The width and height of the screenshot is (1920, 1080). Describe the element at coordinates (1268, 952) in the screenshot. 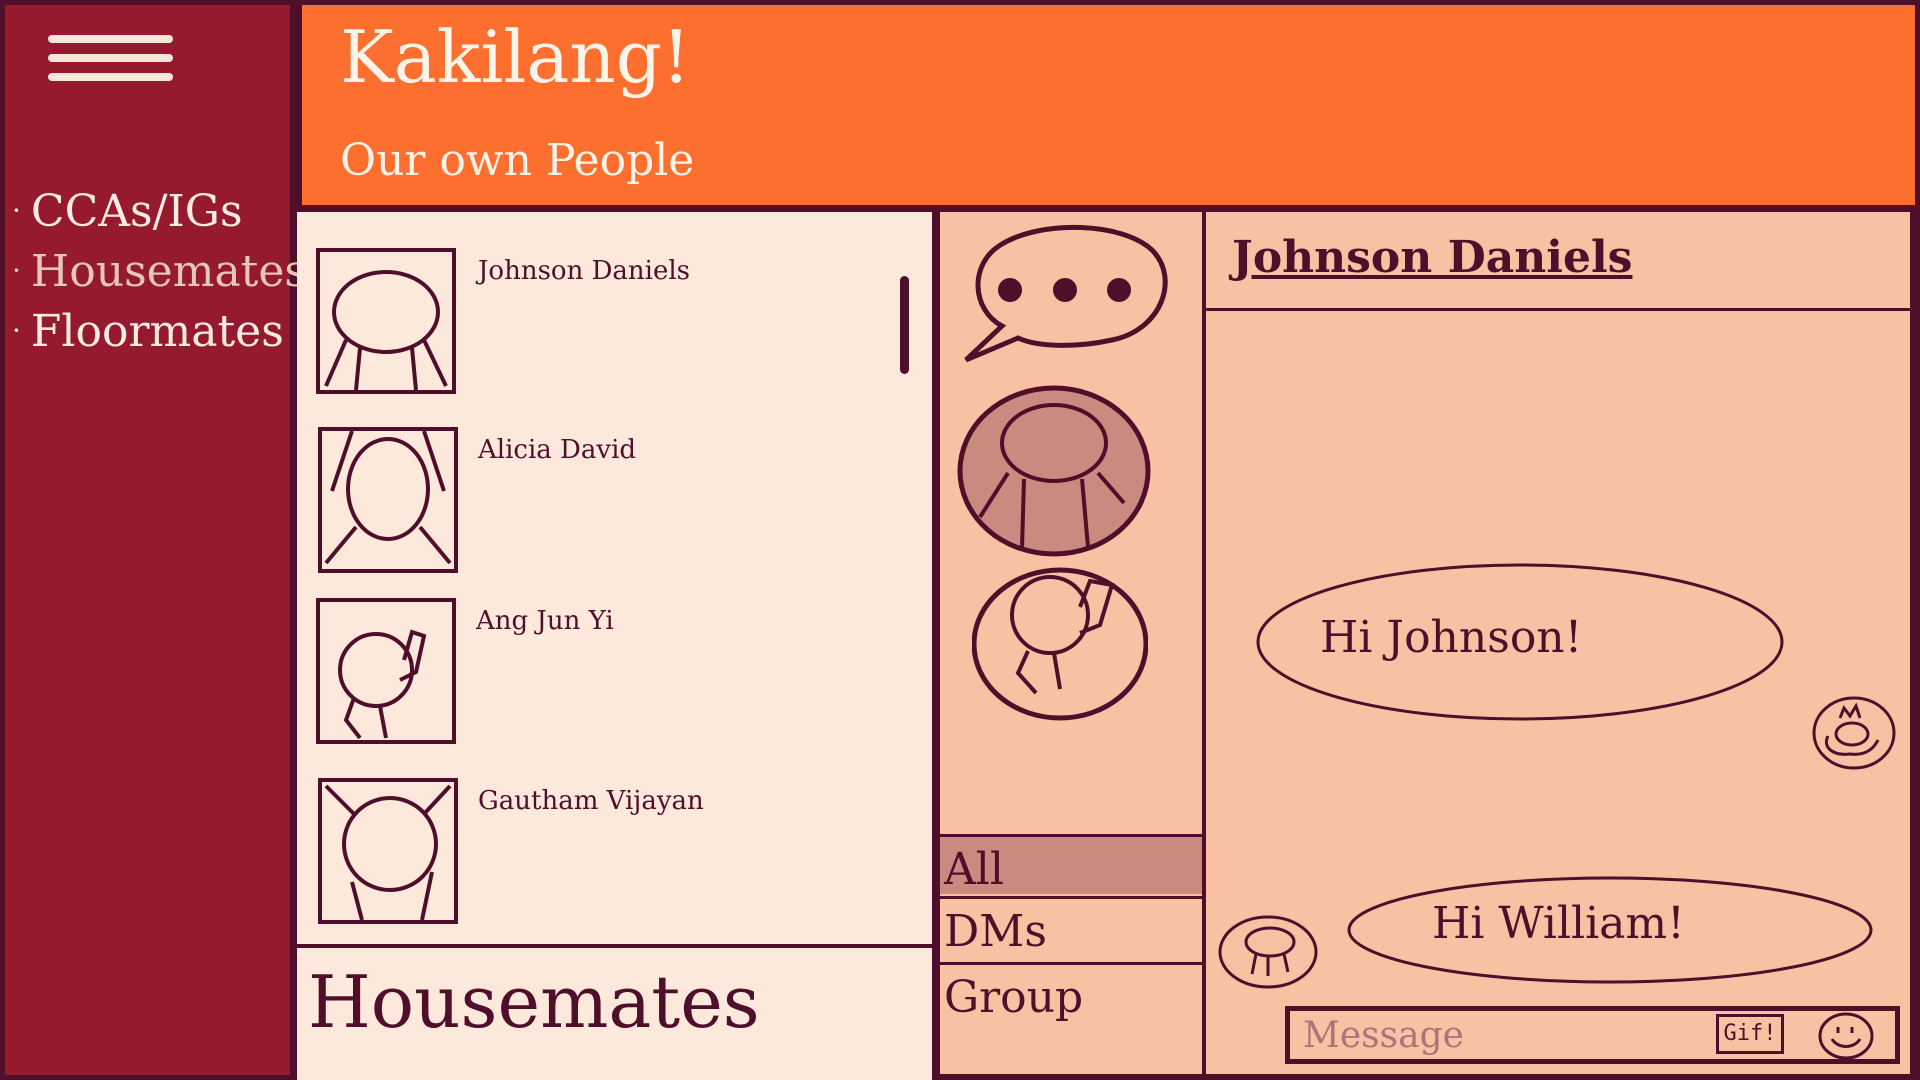

I see `contact-avatar-icon` at that location.